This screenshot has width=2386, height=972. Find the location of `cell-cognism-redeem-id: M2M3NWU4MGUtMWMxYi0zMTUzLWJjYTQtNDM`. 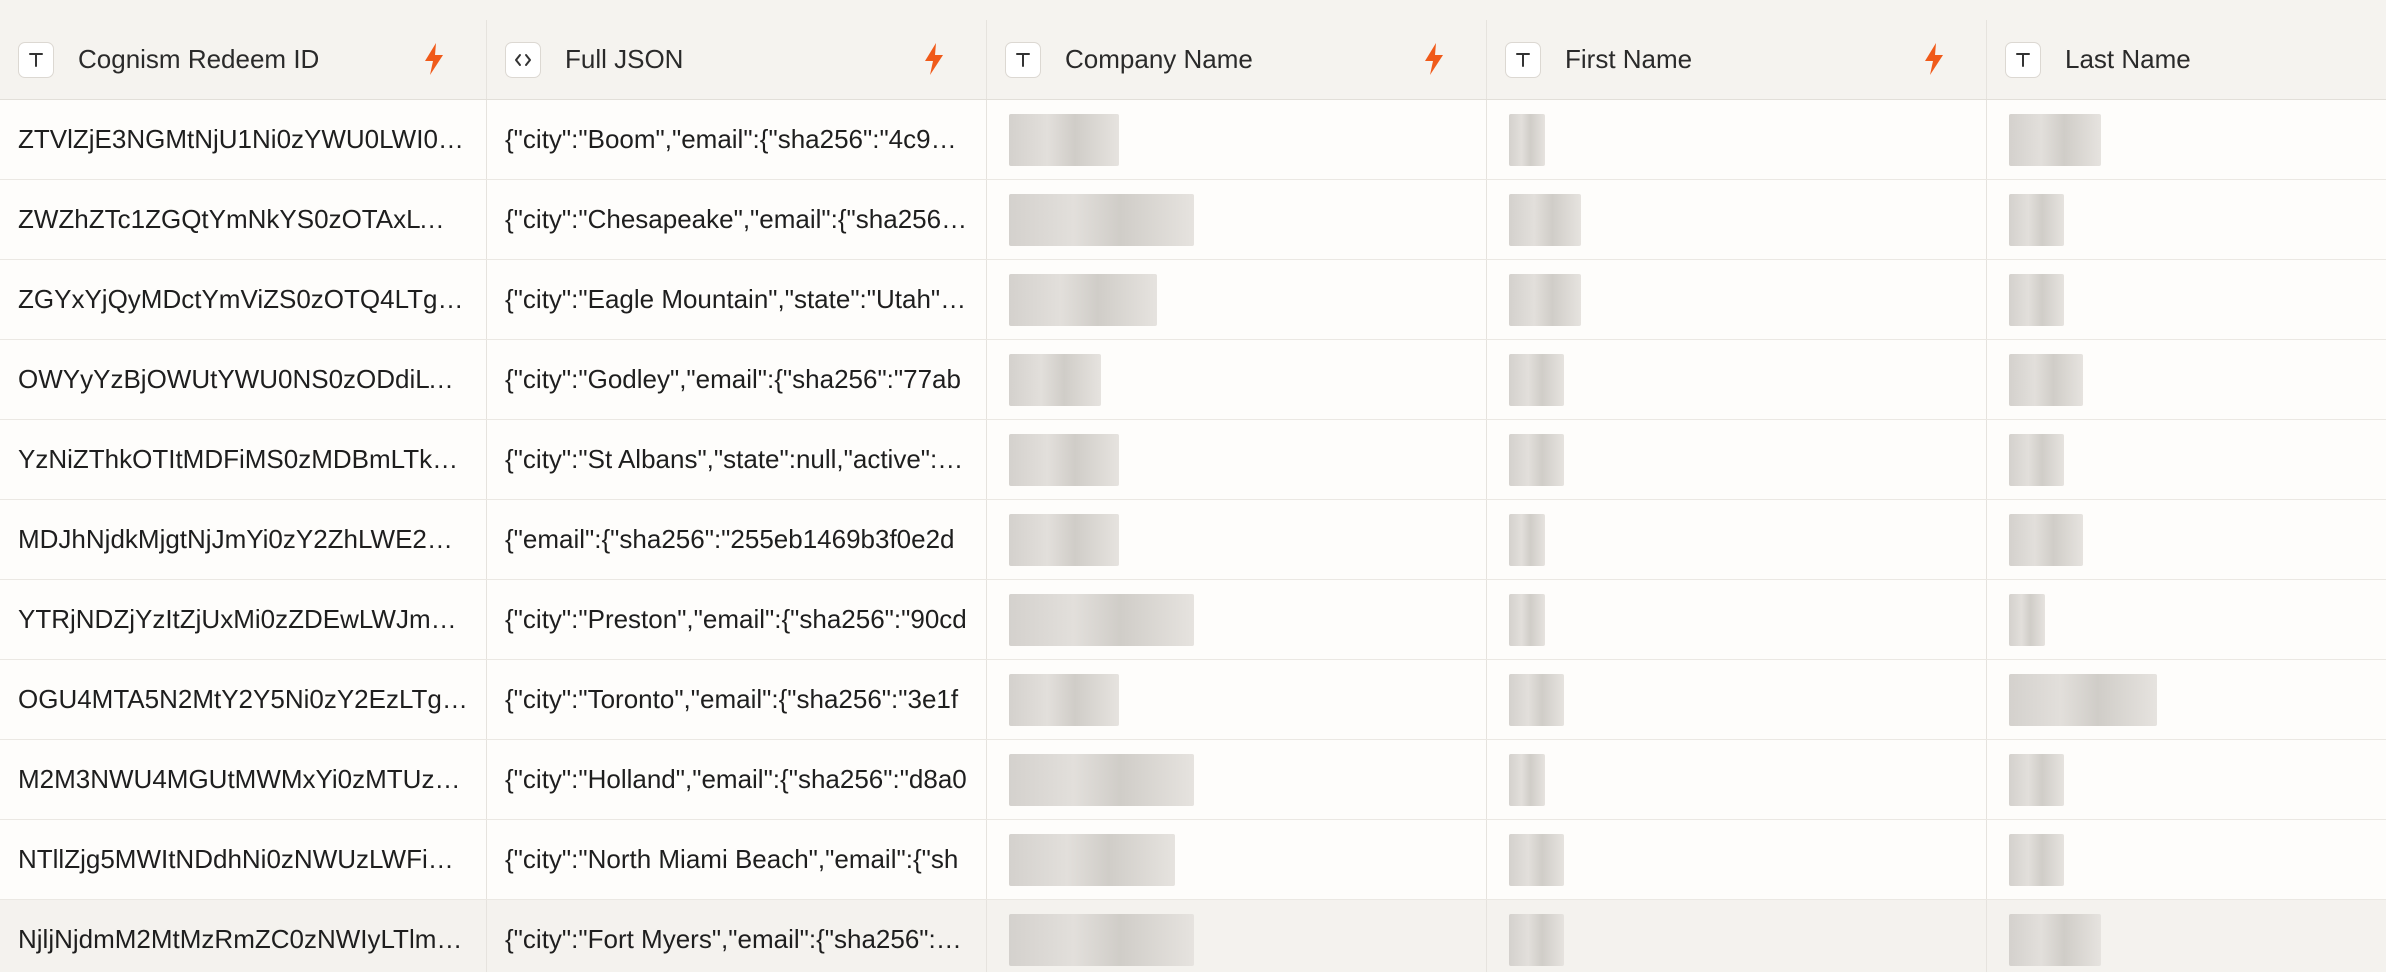

cell-cognism-redeem-id: M2M3NWU4MGUtMWMxYi0zMTUzLWJjYTQtNDM is located at coordinates (243, 779).